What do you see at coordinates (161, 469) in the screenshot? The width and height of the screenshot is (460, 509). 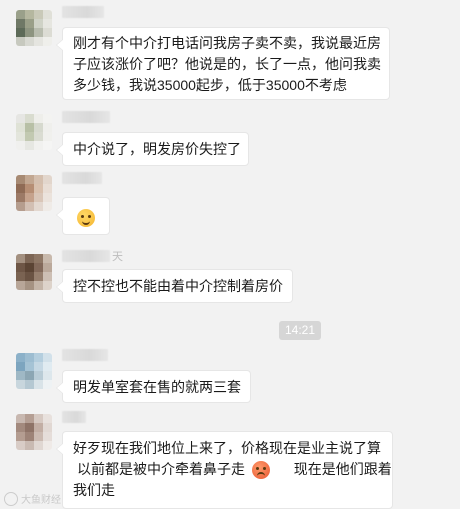 I see `message-text: 以前都是被中介牵着鼻子走` at bounding box center [161, 469].